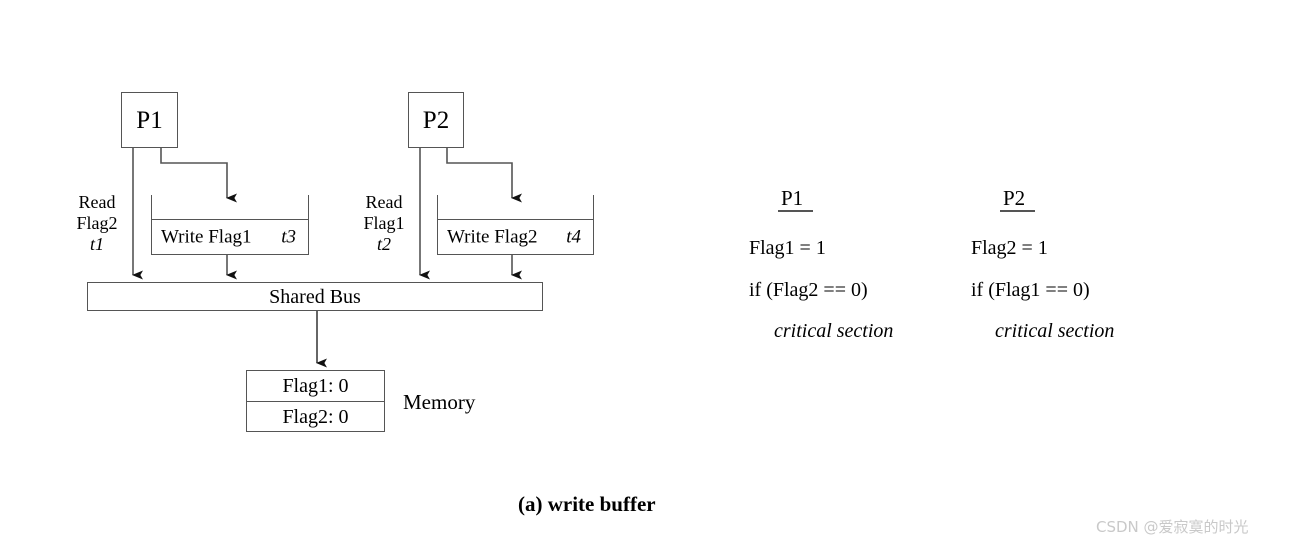 Image resolution: width=1308 pixels, height=547 pixels. I want to click on processor-label-p2: P2, so click(436, 120).